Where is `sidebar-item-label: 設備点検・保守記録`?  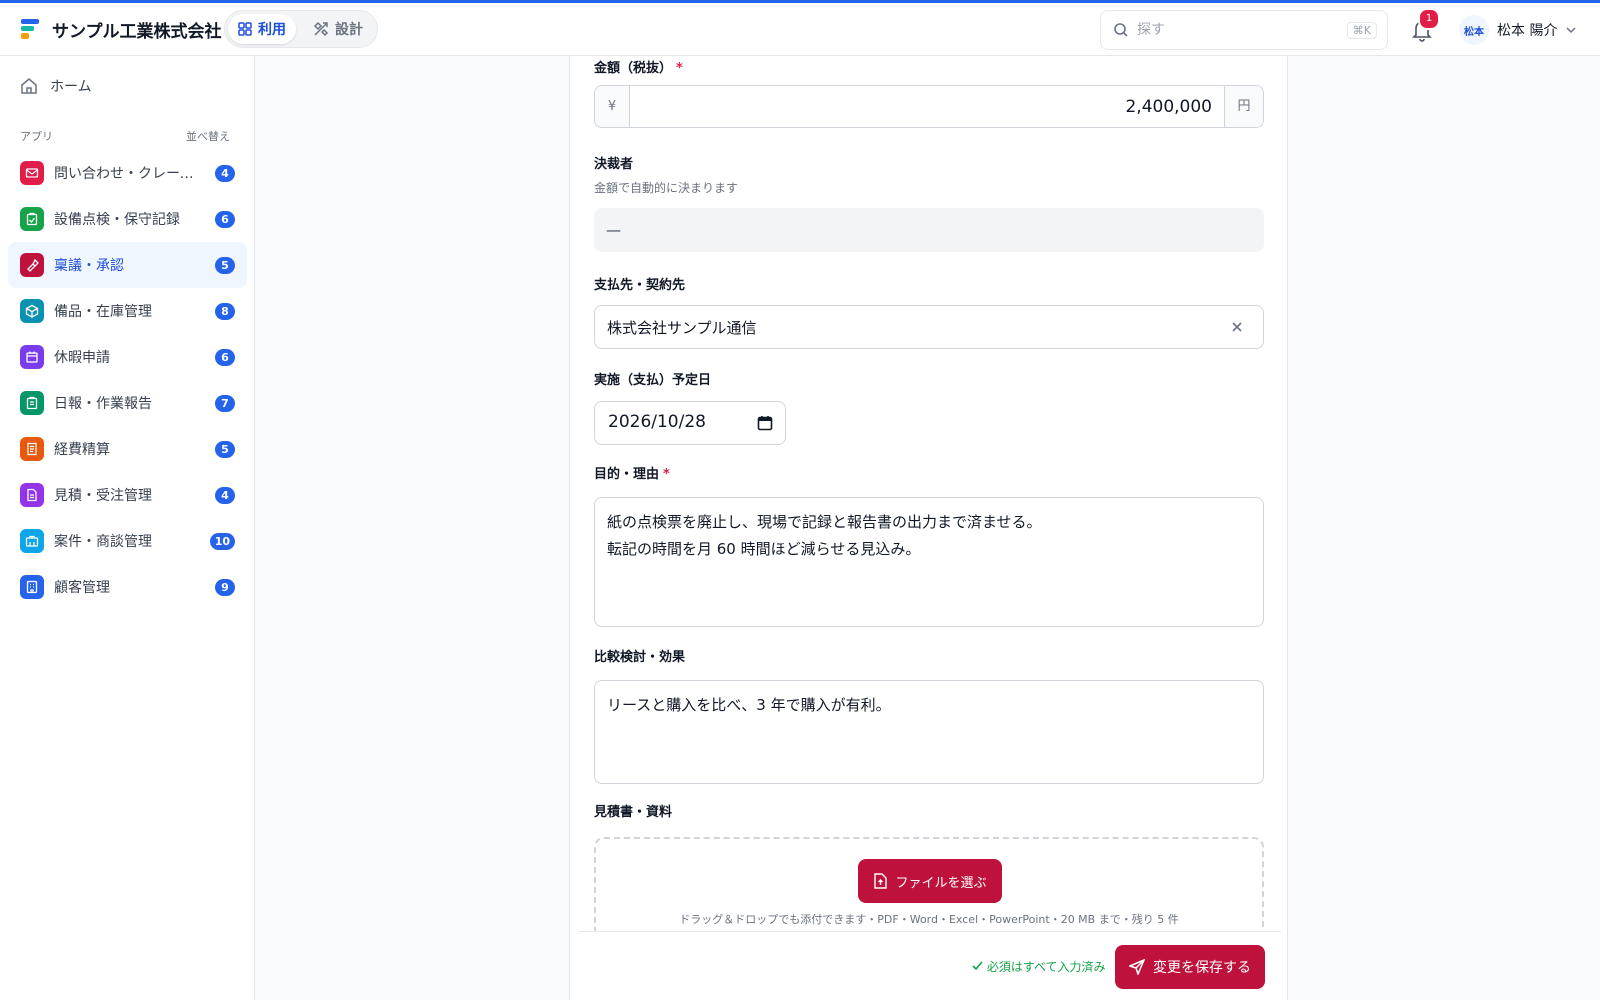 sidebar-item-label: 設備点検・保守記録 is located at coordinates (117, 220).